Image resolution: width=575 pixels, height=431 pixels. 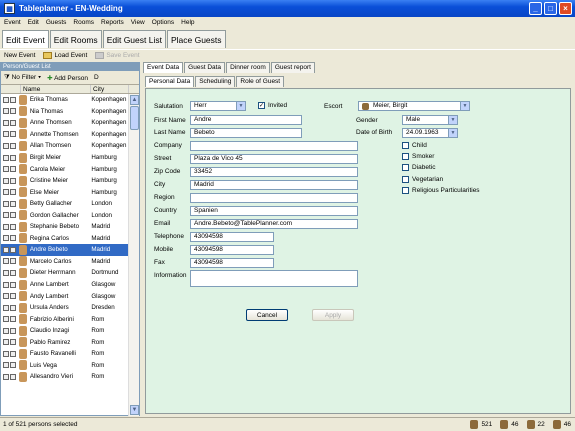 I want to click on tab-scheduling: Scheduling, so click(x=215, y=81).